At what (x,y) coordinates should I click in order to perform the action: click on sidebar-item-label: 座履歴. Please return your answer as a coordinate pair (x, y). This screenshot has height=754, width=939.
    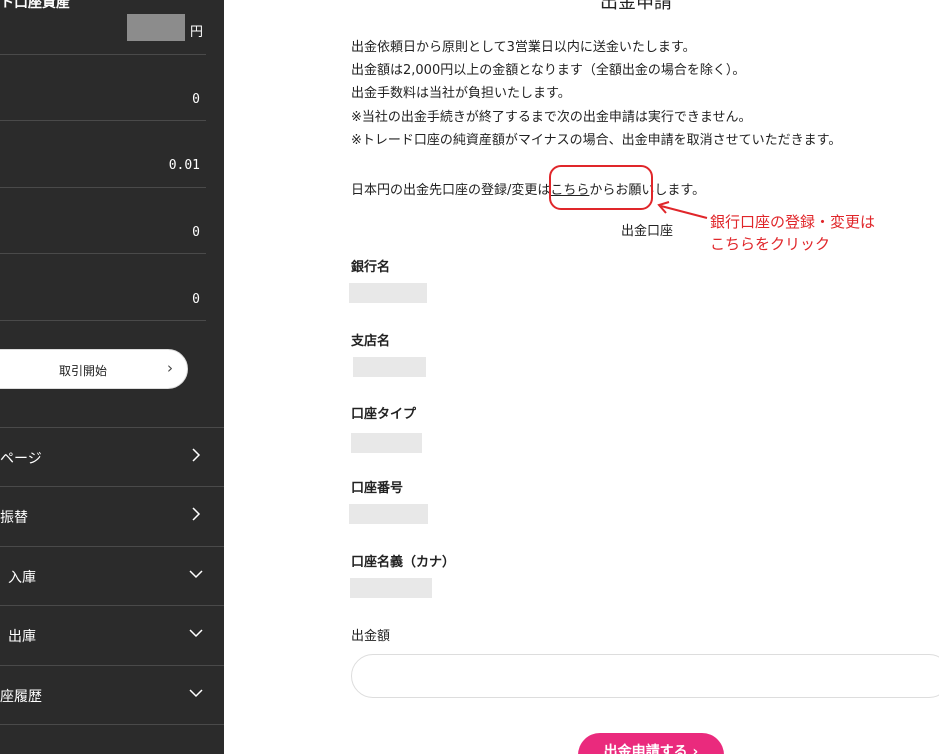
    Looking at the image, I should click on (21, 697).